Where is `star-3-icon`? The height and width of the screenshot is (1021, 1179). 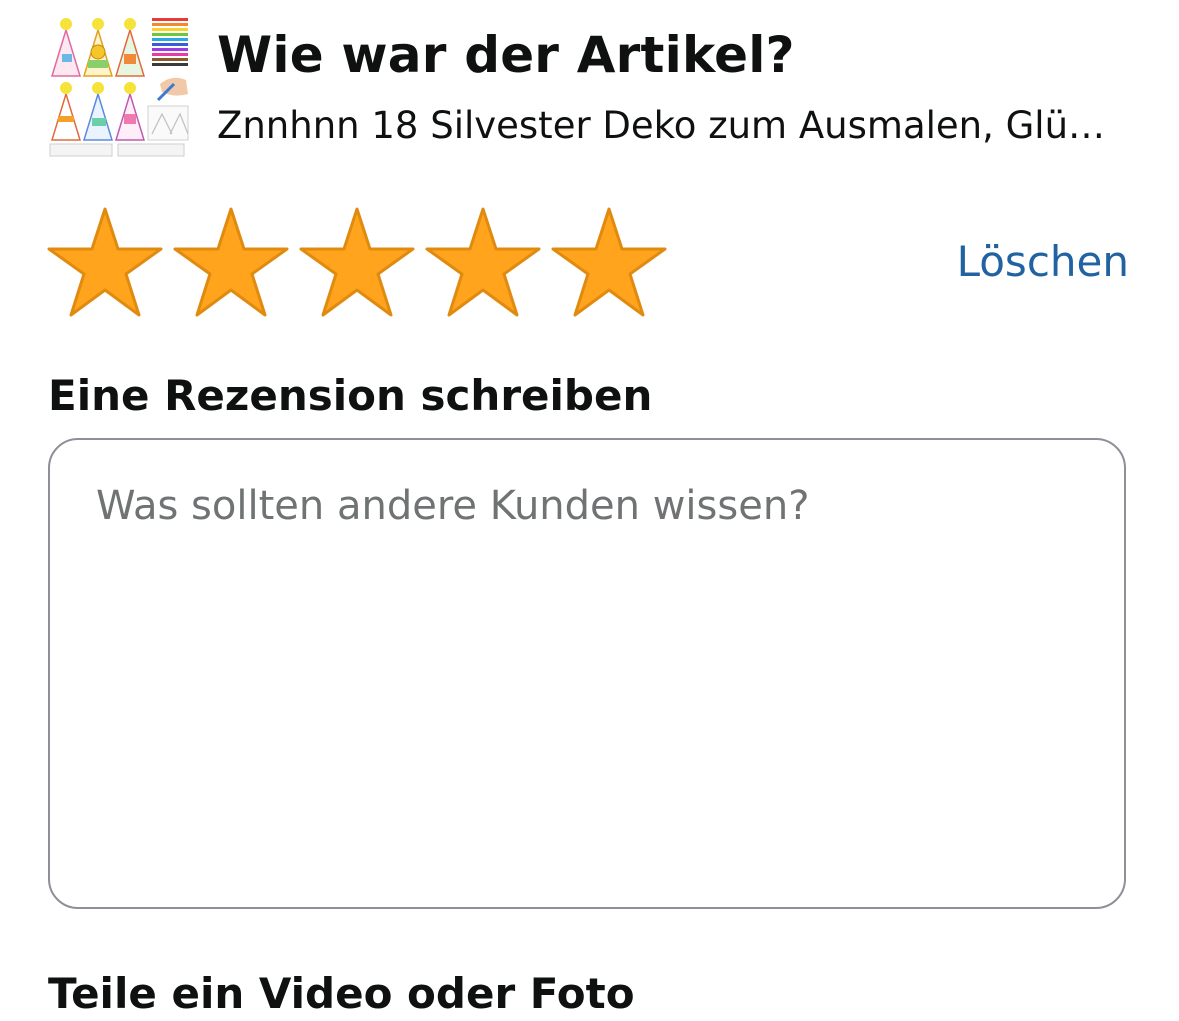 star-3-icon is located at coordinates (357, 262).